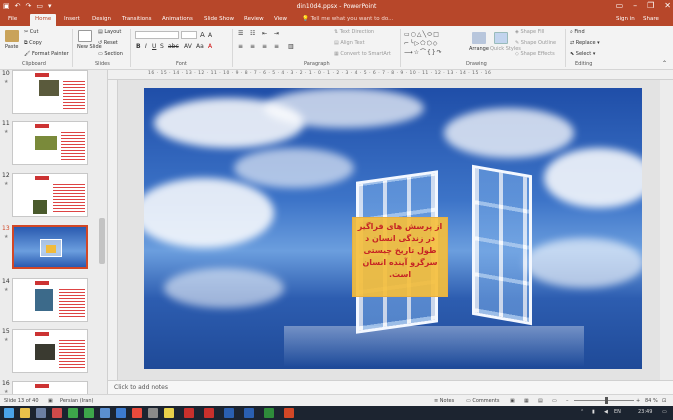 This screenshot has height=420, width=673. What do you see at coordinates (606, 412) in the screenshot?
I see `volume-icon: ◀` at bounding box center [606, 412].